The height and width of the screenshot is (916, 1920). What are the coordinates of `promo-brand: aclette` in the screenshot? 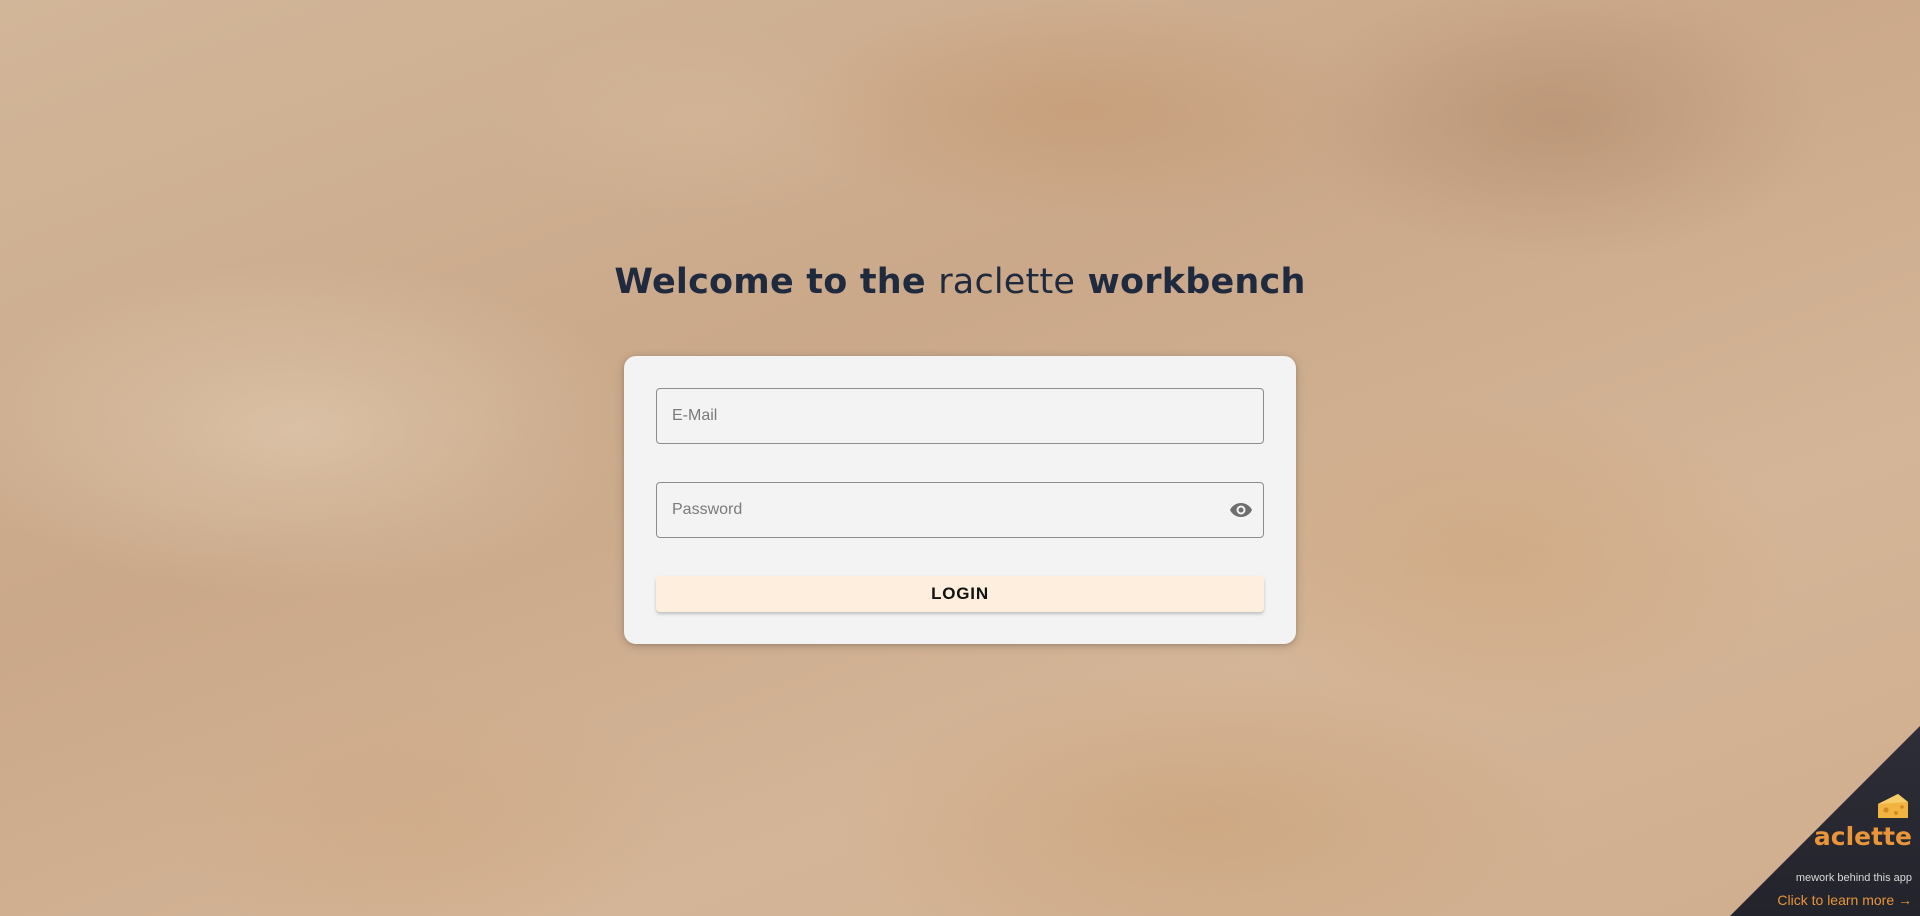 It's located at (1862, 836).